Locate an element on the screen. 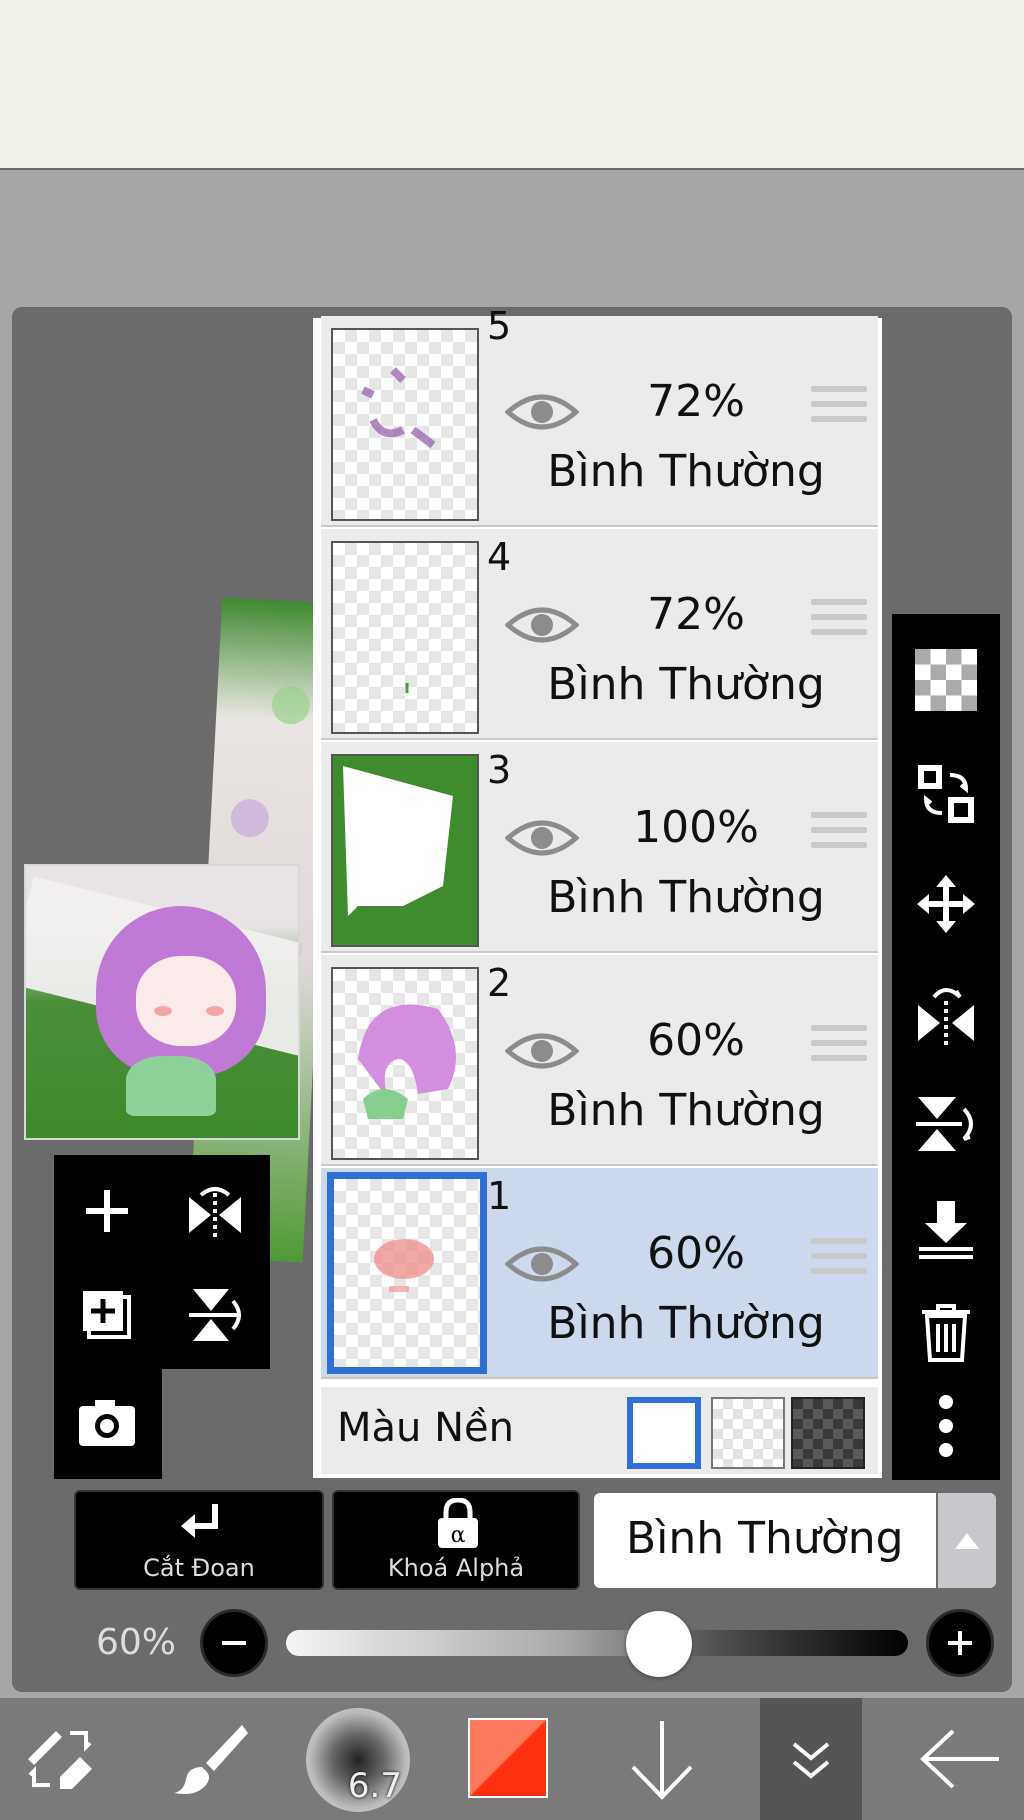  delete-layer-button is located at coordinates (946, 1332).